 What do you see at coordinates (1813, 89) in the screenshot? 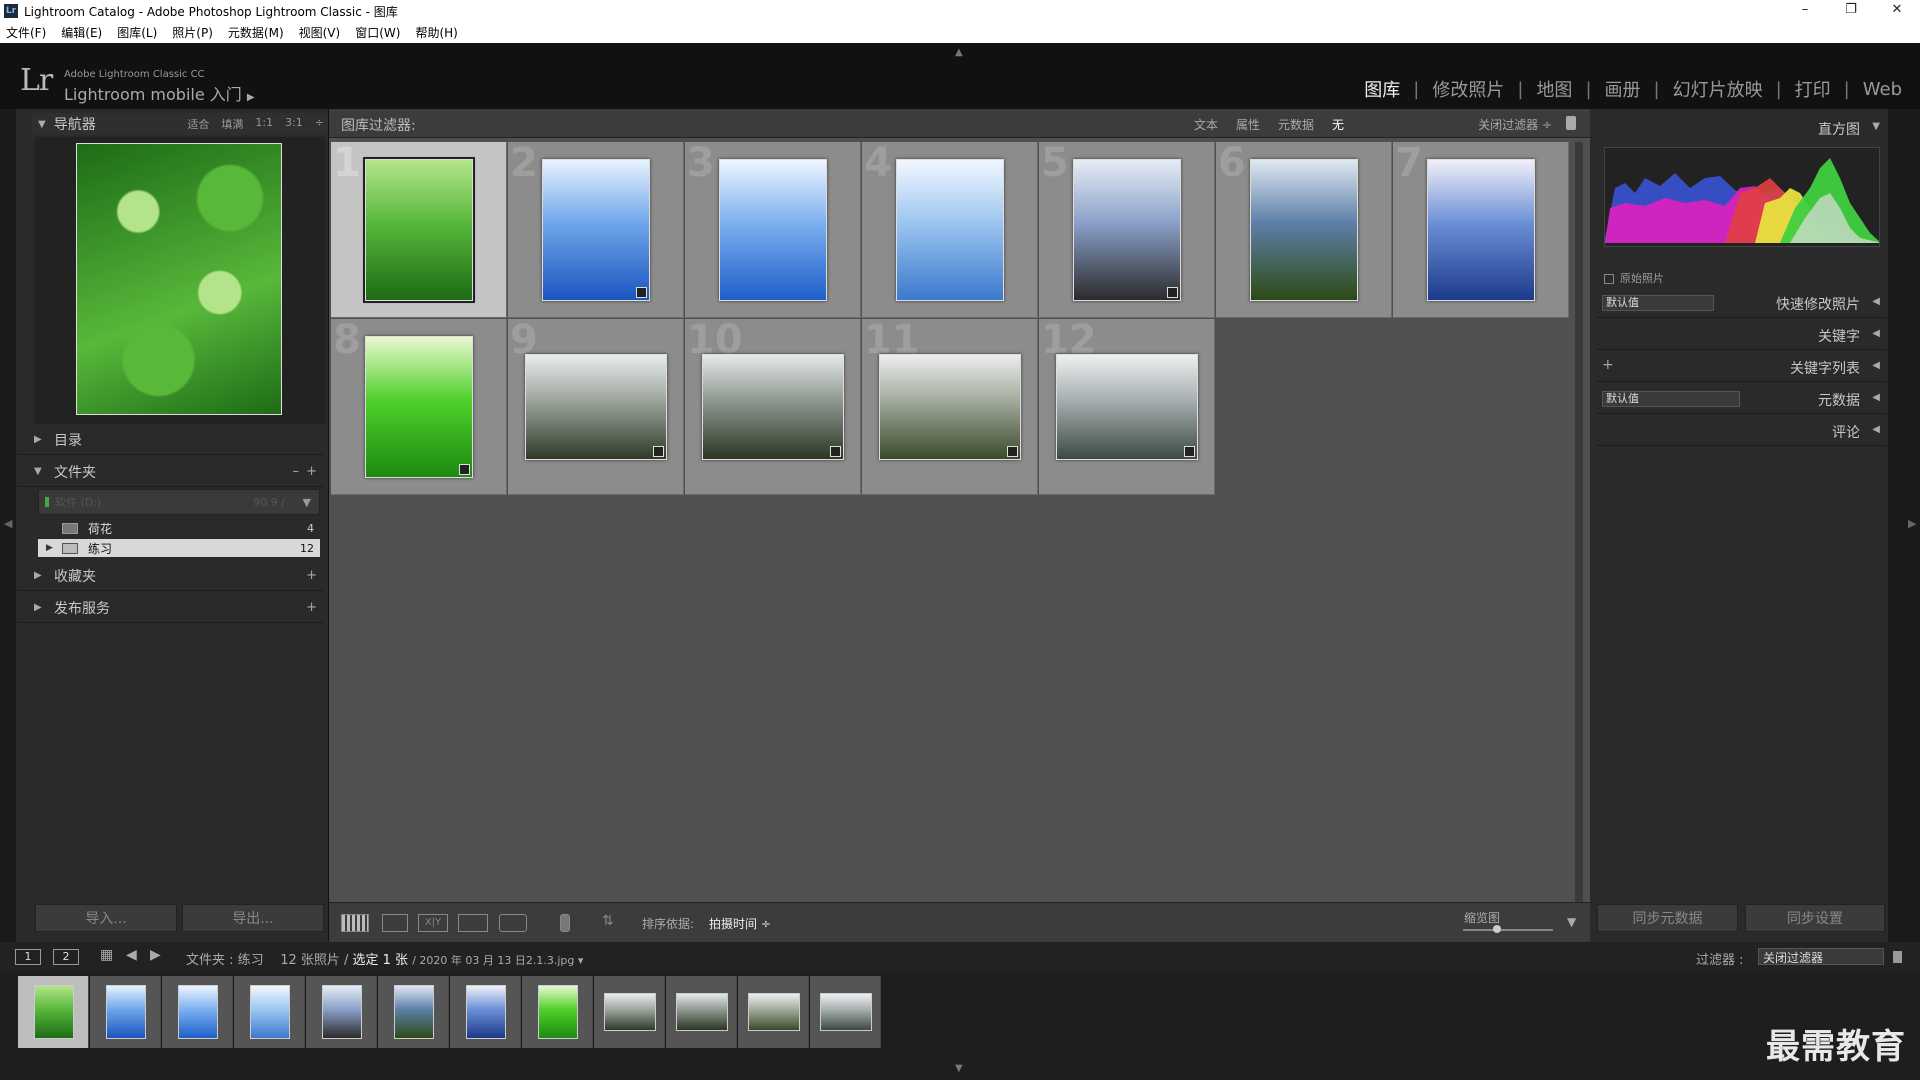
I see `module-print: 打印` at bounding box center [1813, 89].